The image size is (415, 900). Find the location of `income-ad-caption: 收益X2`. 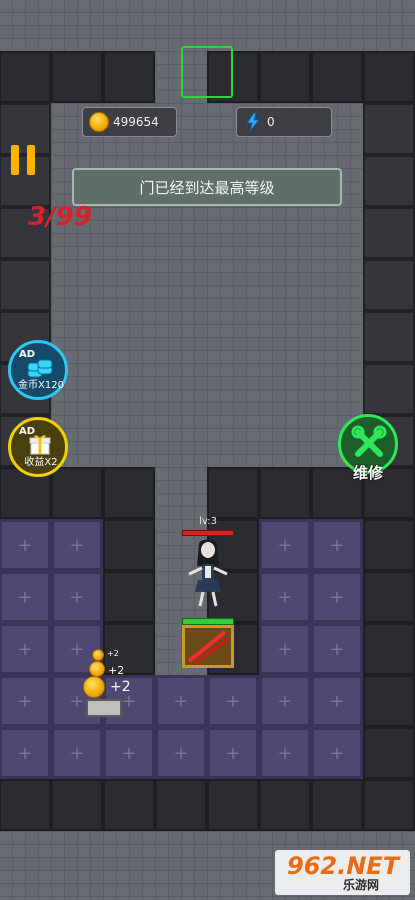

income-ad-caption: 收益X2 is located at coordinates (41, 462).